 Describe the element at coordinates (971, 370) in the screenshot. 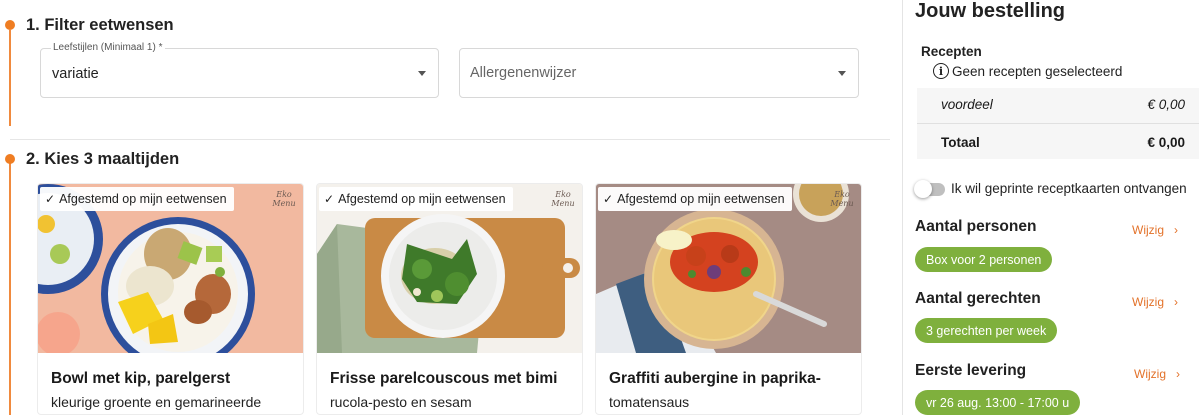

I see `delivery-title: Eerste levering` at that location.